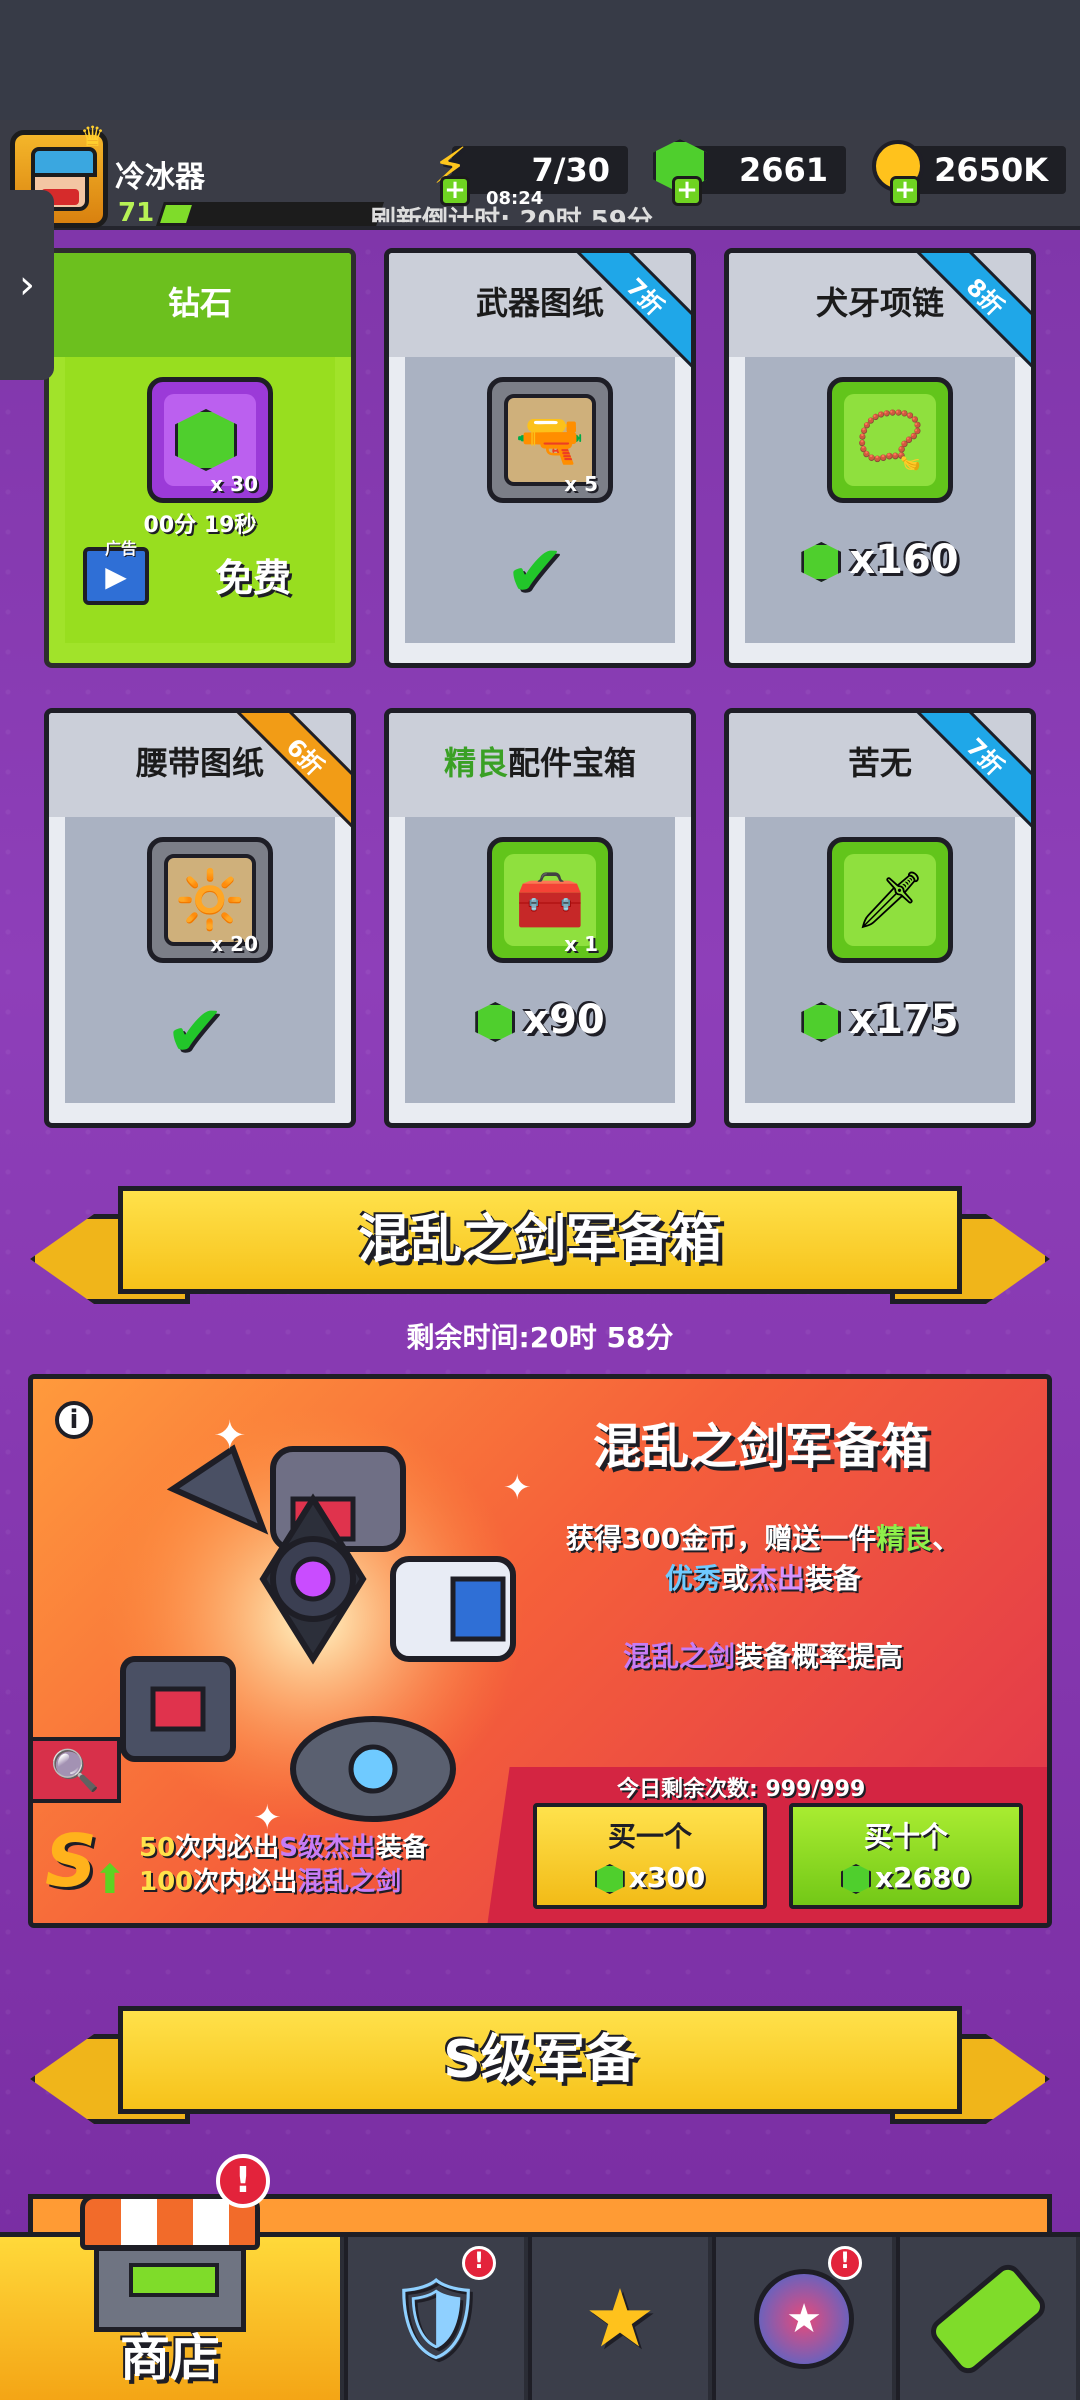 The width and height of the screenshot is (1080, 2400). I want to click on price-value: x300, so click(667, 1877).